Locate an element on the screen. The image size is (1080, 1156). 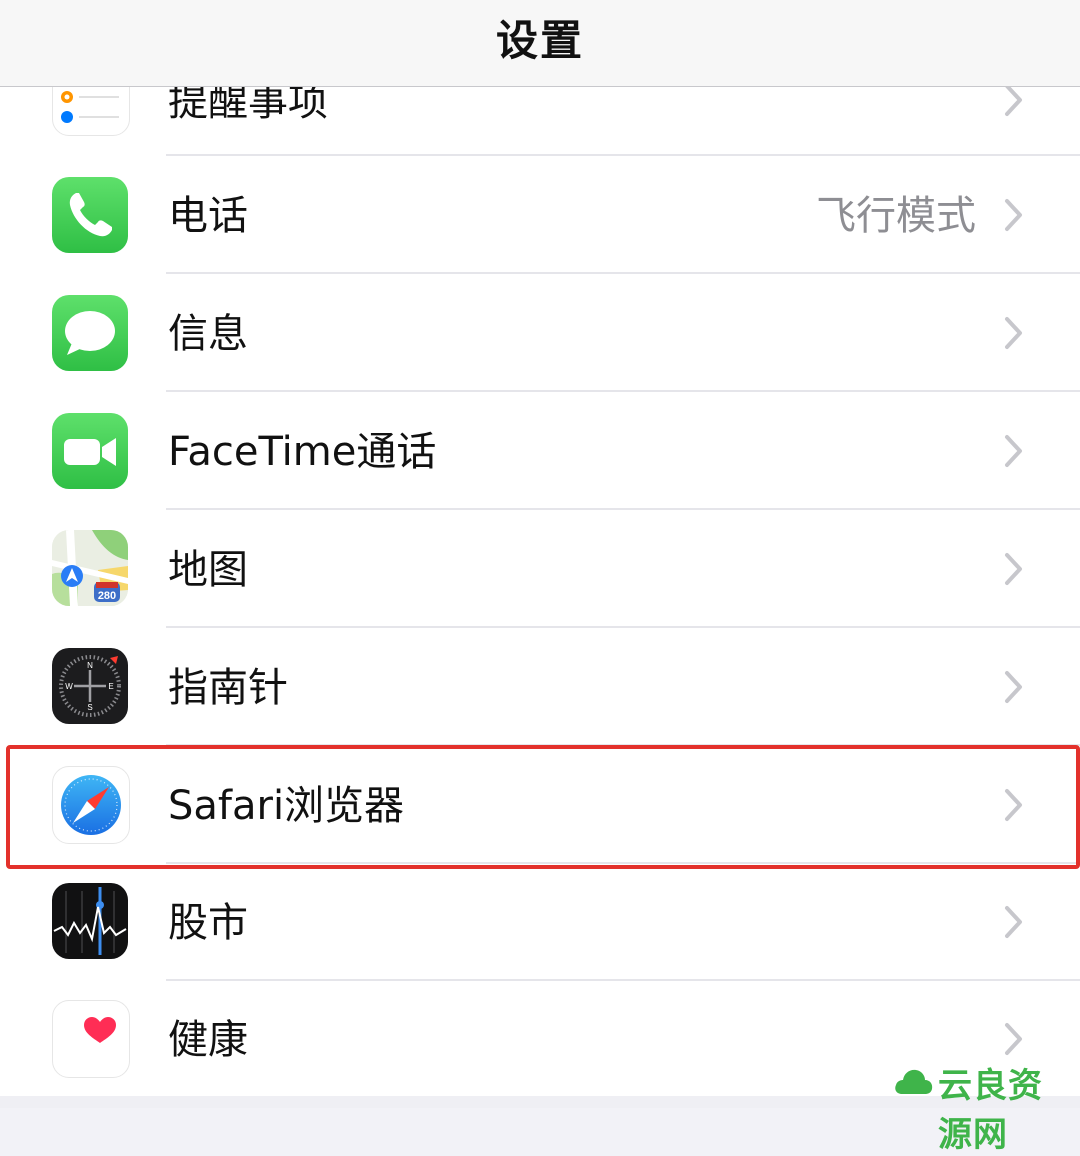
page-title: 设置 is located at coordinates (539, 40).